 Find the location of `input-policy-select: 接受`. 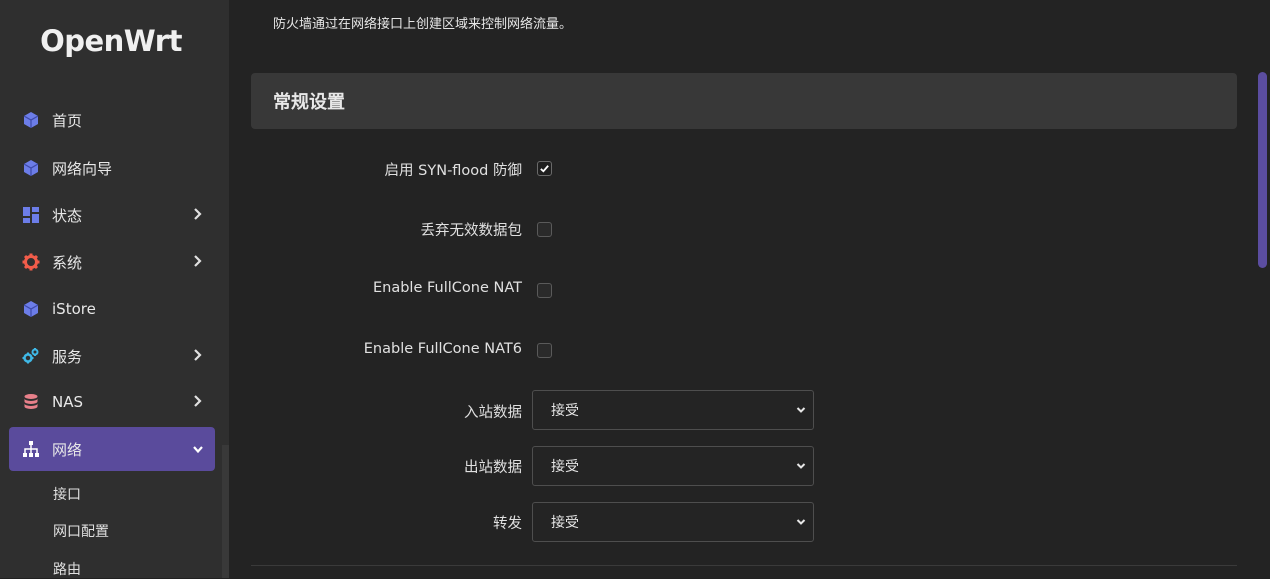

input-policy-select: 接受 is located at coordinates (673, 410).